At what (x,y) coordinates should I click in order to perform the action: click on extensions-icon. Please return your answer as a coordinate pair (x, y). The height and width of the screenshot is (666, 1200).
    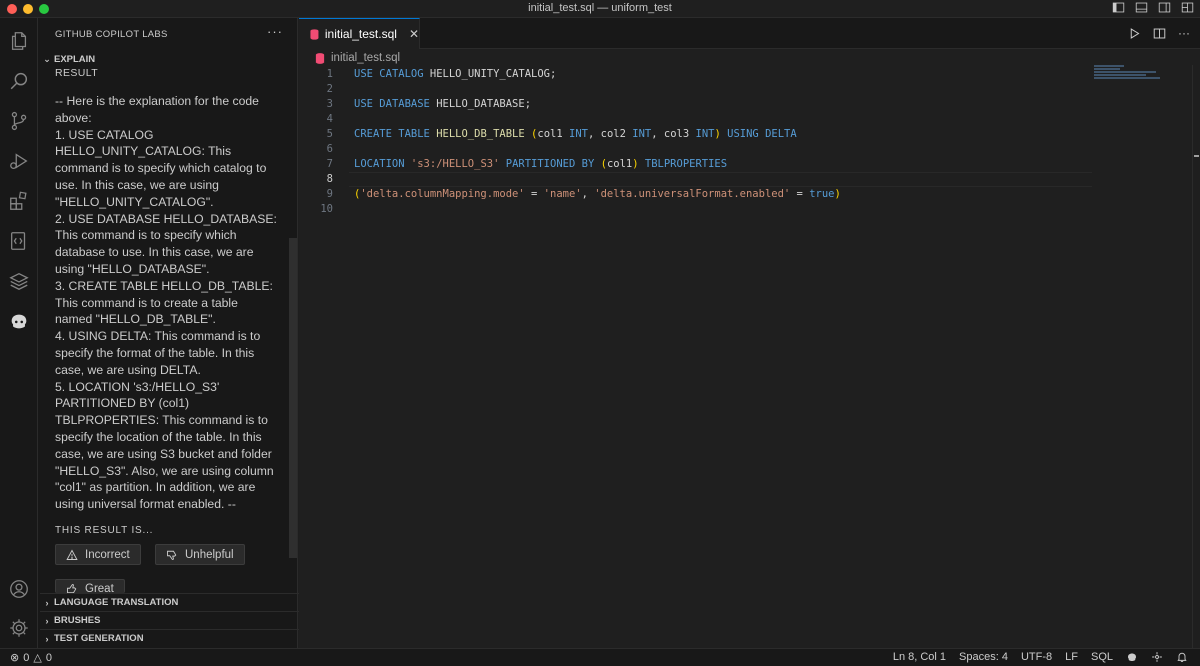
    Looking at the image, I should click on (19, 201).